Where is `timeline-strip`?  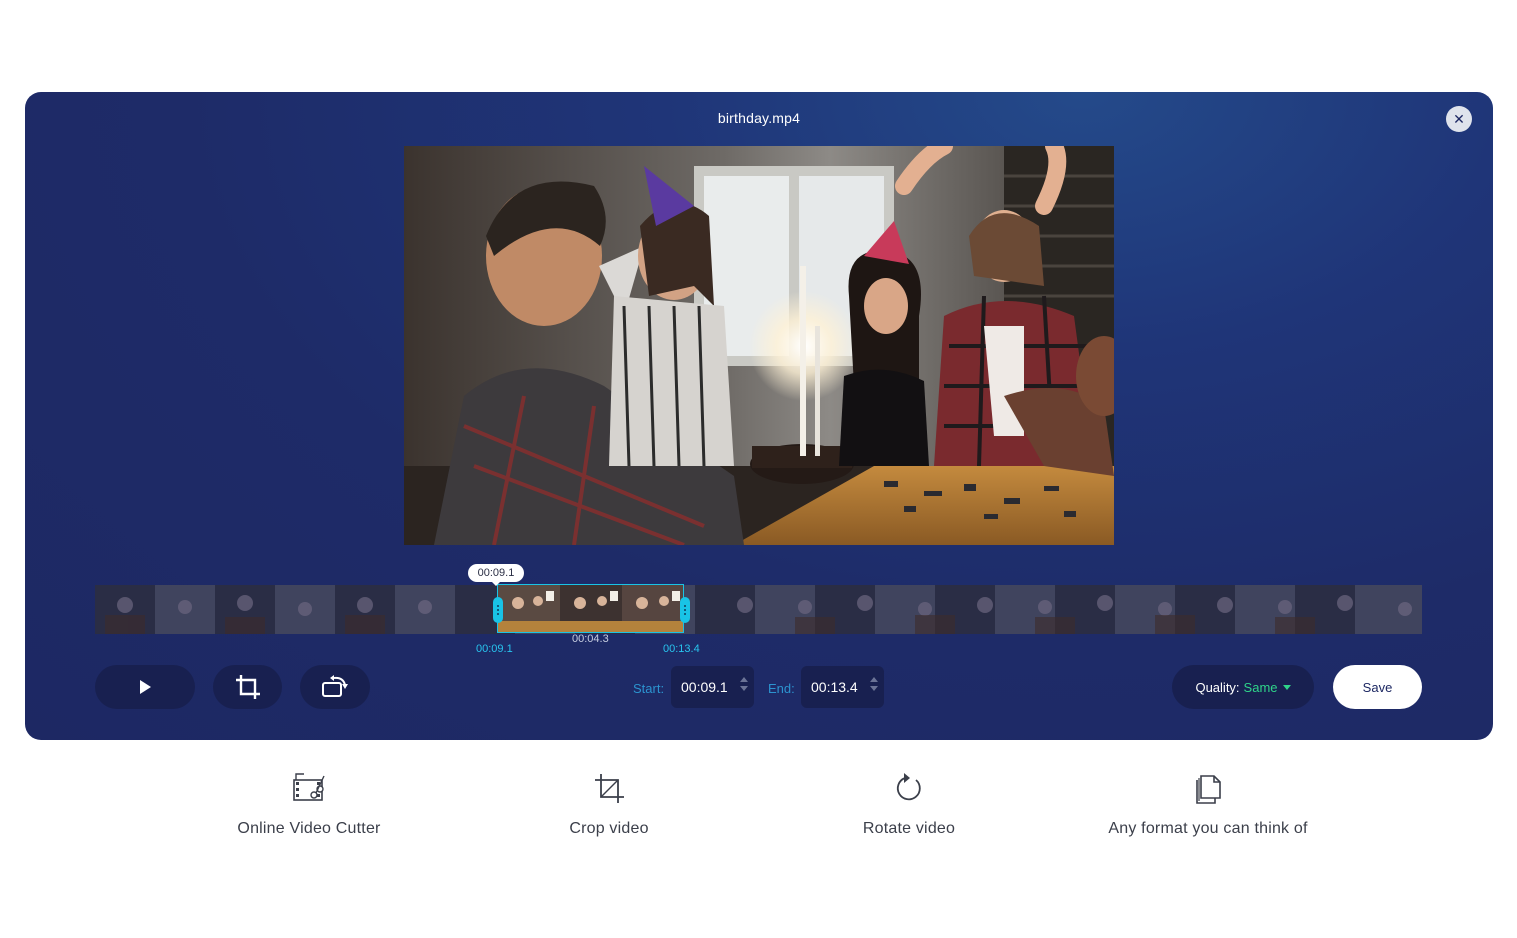
timeline-strip is located at coordinates (758, 609).